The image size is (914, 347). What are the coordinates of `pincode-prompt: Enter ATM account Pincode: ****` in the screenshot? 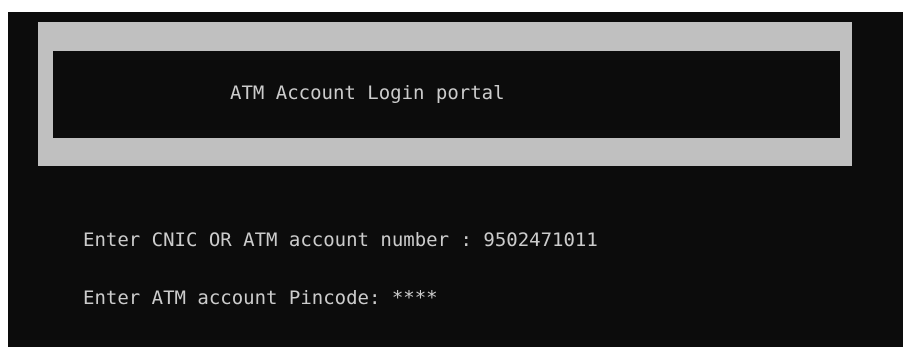 It's located at (260, 298).